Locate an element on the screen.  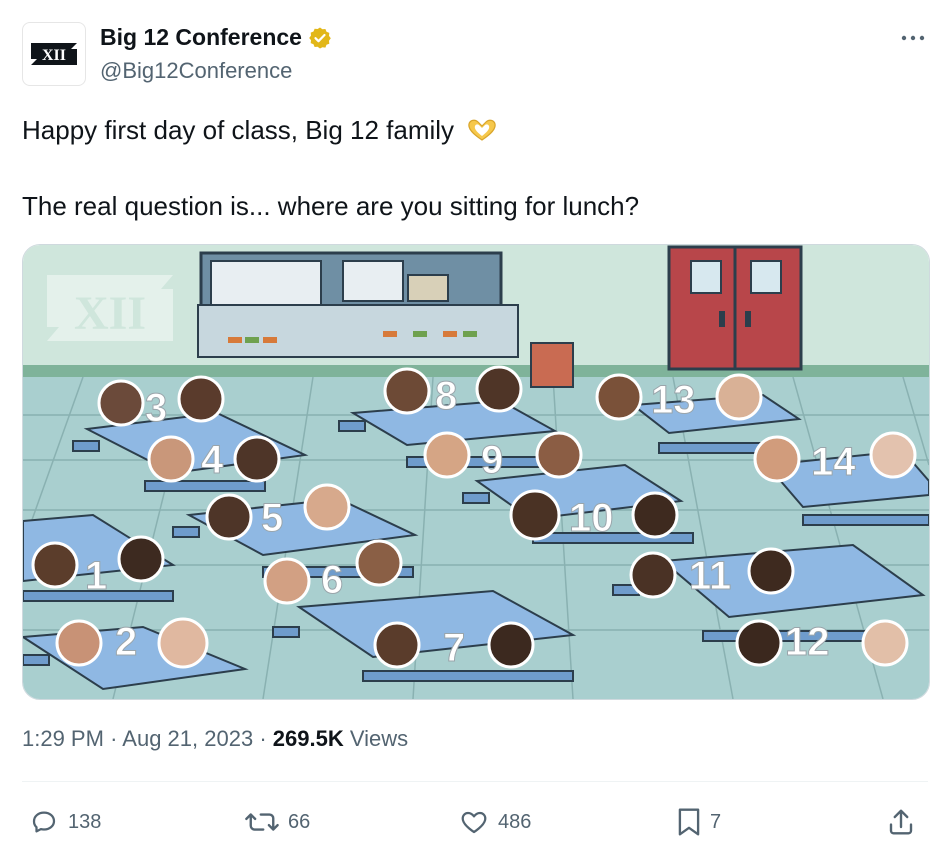
table-number: 14 is located at coordinates (833, 462).